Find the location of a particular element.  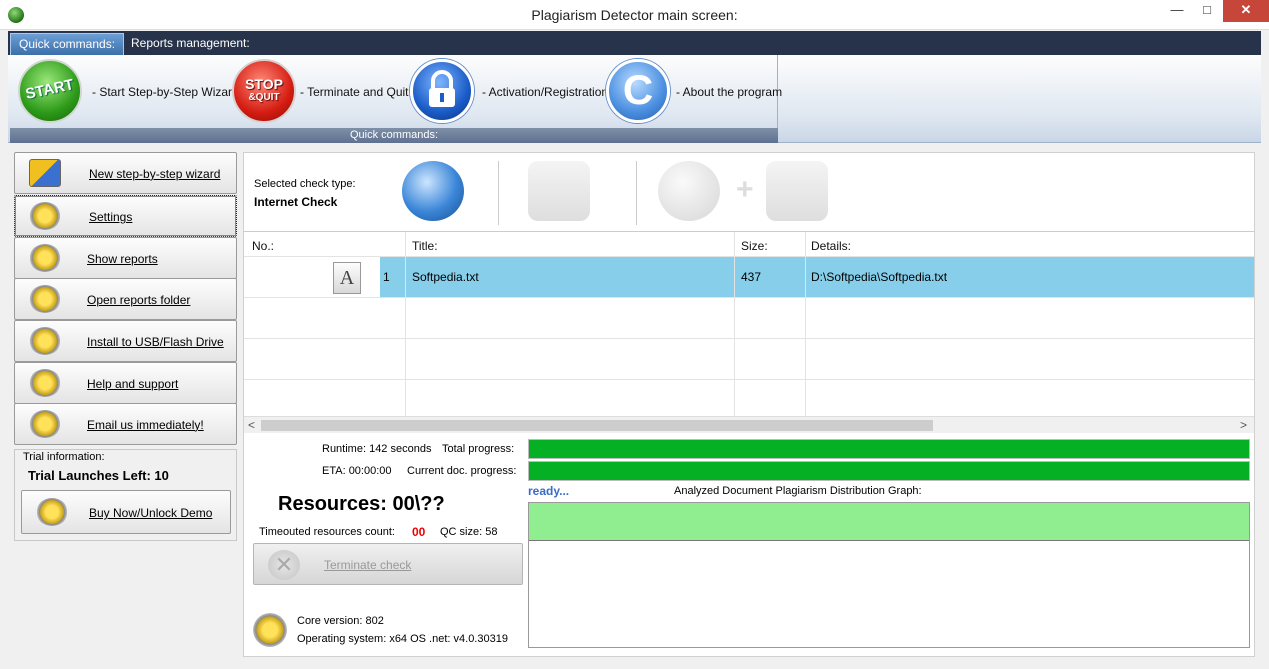

ribbon-tab-strip: Quick commands: Reports management: is located at coordinates (634, 43).